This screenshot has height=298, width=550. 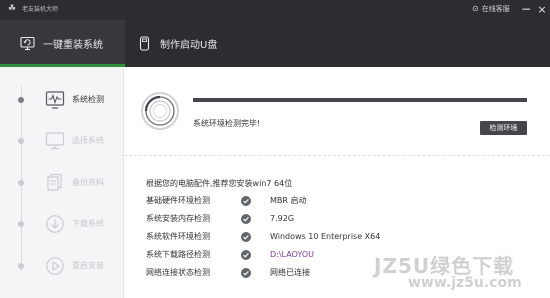 What do you see at coordinates (88, 99) in the screenshot?
I see `step-label: 系统检测` at bounding box center [88, 99].